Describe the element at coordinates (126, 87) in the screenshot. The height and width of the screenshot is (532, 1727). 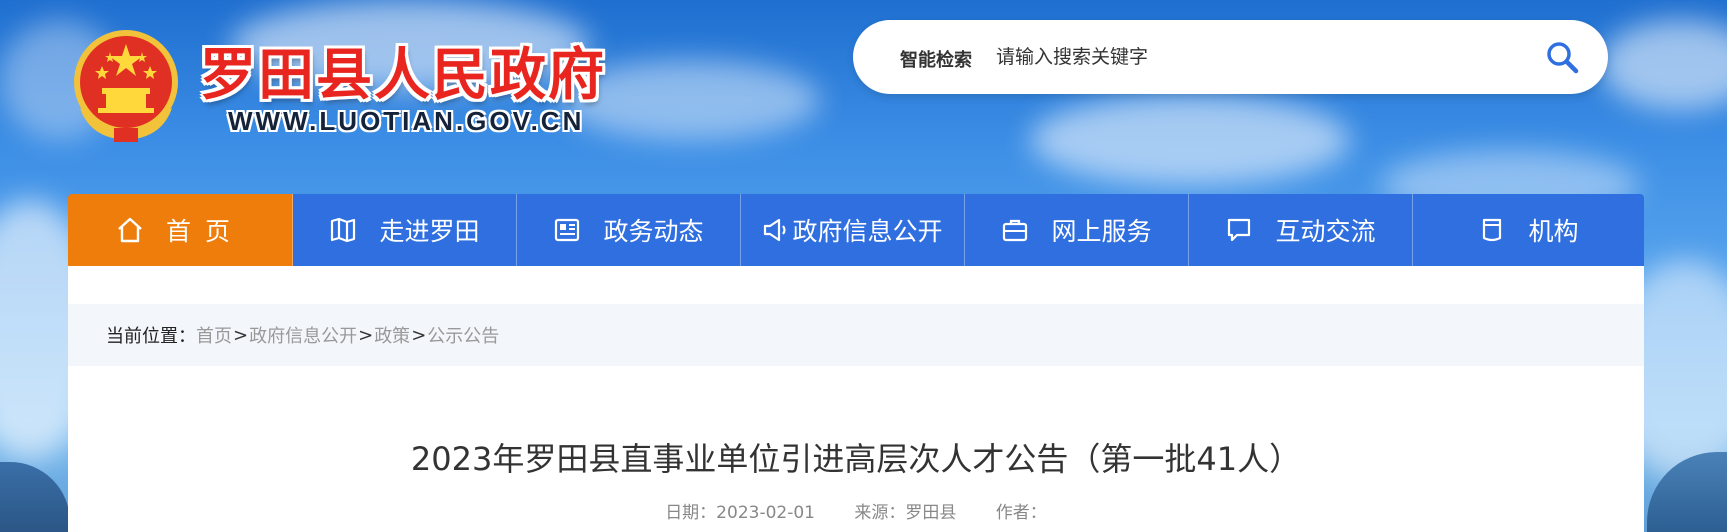
I see `national-emblem-icon` at that location.